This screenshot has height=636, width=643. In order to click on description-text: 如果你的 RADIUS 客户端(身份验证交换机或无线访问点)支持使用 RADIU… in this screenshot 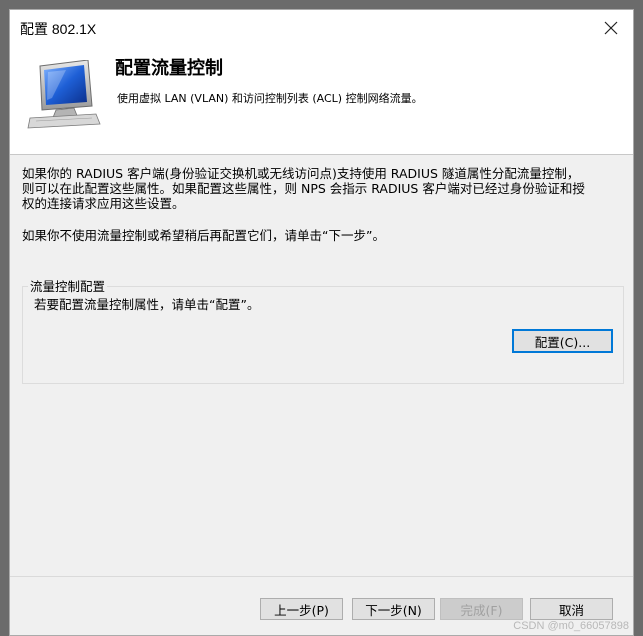, I will do `click(322, 204)`.